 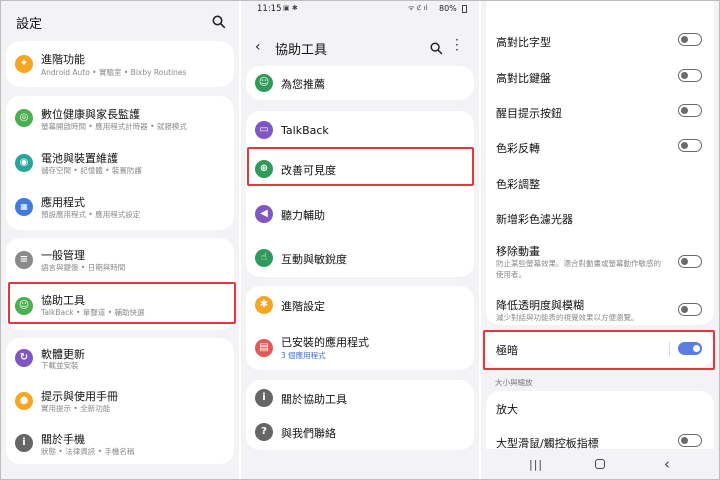 What do you see at coordinates (534, 219) in the screenshot?
I see `visibility-item-title: 新增彩色濾光器` at bounding box center [534, 219].